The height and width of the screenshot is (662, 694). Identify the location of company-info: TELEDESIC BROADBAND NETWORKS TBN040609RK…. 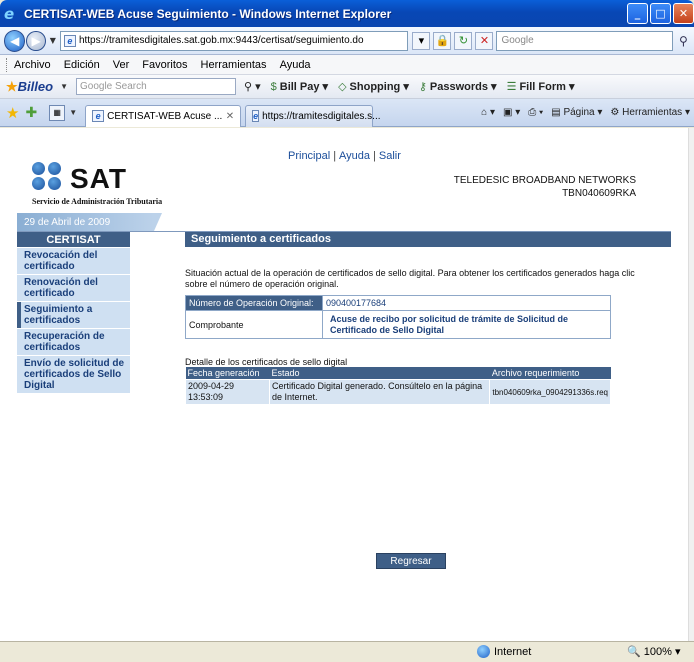
(545, 187).